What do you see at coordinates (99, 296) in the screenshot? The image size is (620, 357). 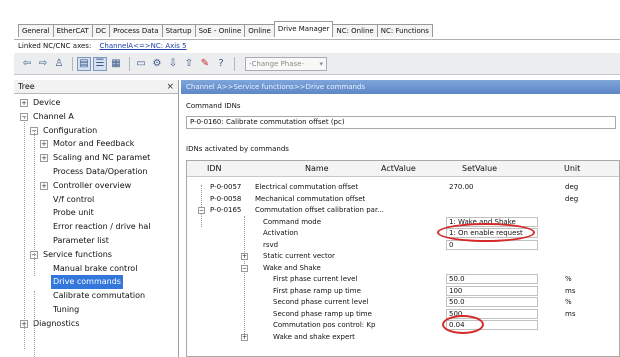 I see `tree-item-calibrate-commutation: Calibrate commutation` at bounding box center [99, 296].